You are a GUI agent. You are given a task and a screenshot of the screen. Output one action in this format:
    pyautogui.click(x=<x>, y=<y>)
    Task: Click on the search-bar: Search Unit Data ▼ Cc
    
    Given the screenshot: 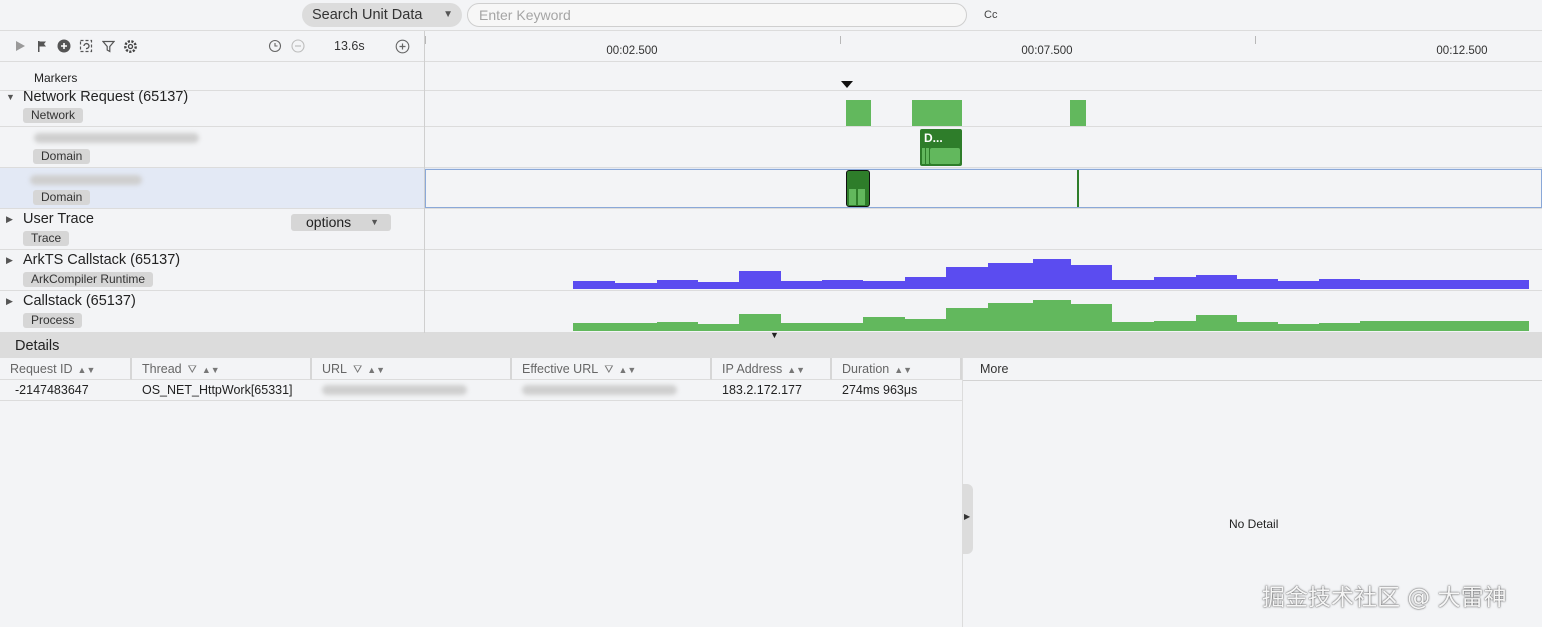 What is the action you would take?
    pyautogui.click(x=771, y=15)
    